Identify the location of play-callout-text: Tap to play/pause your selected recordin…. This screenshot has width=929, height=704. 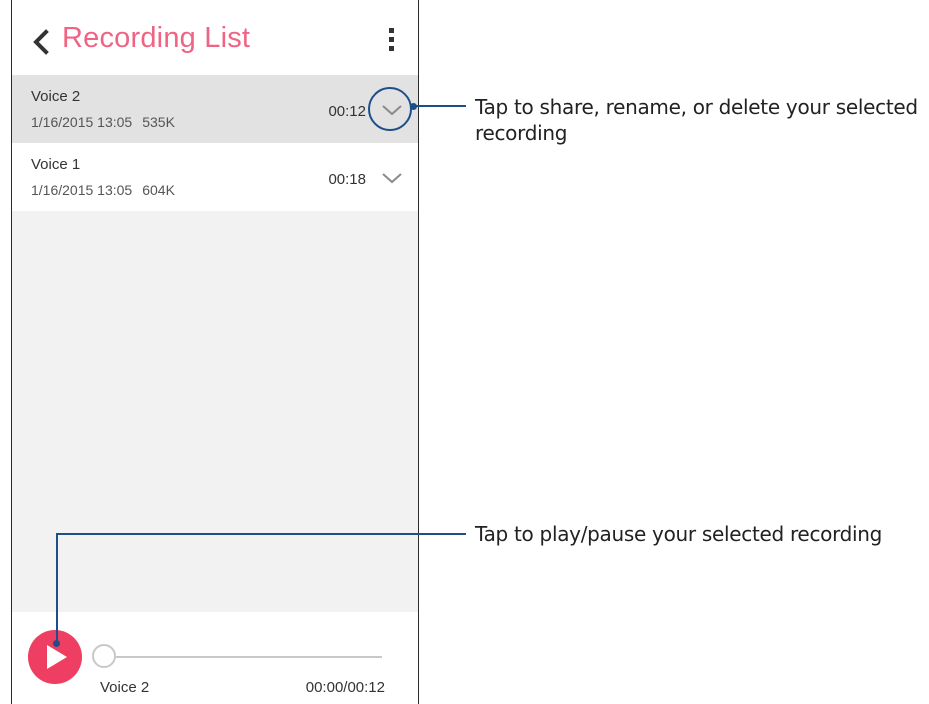
(679, 534).